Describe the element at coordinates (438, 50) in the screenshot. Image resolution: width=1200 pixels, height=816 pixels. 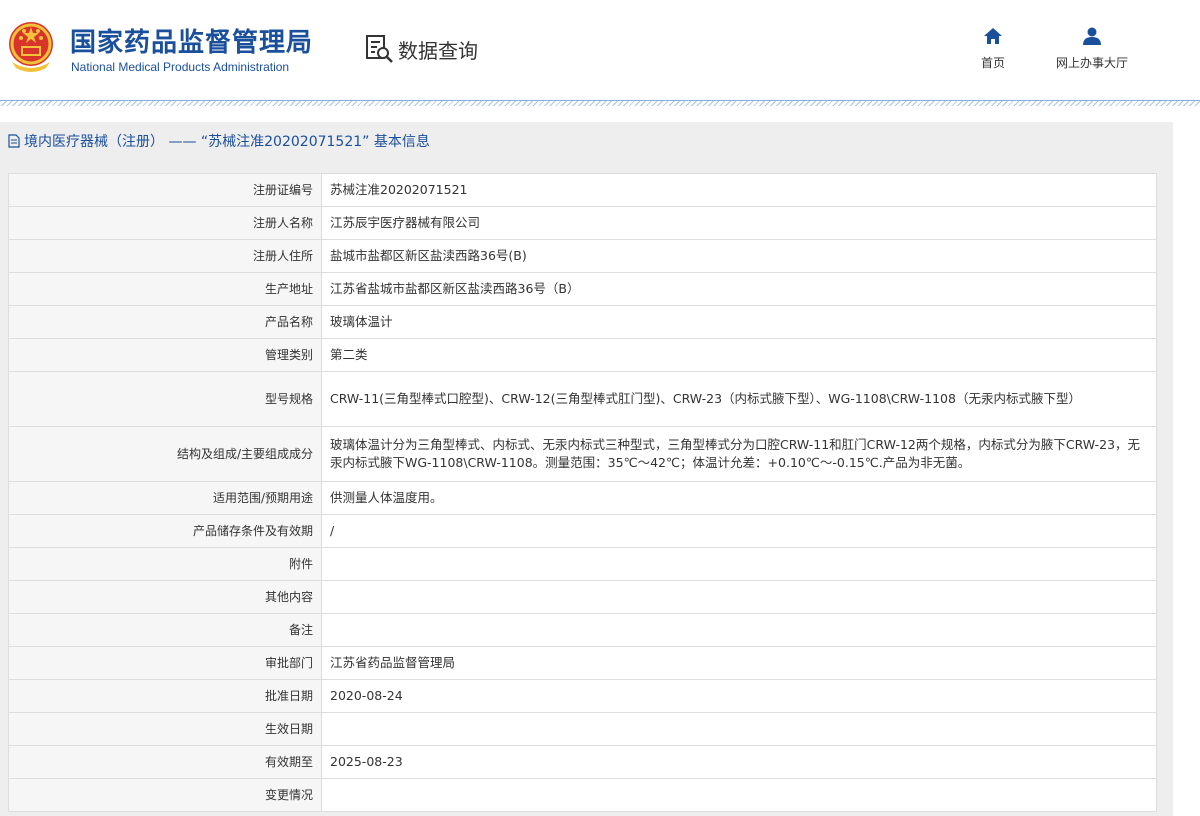
I see `data-query-label: 数据查询` at that location.